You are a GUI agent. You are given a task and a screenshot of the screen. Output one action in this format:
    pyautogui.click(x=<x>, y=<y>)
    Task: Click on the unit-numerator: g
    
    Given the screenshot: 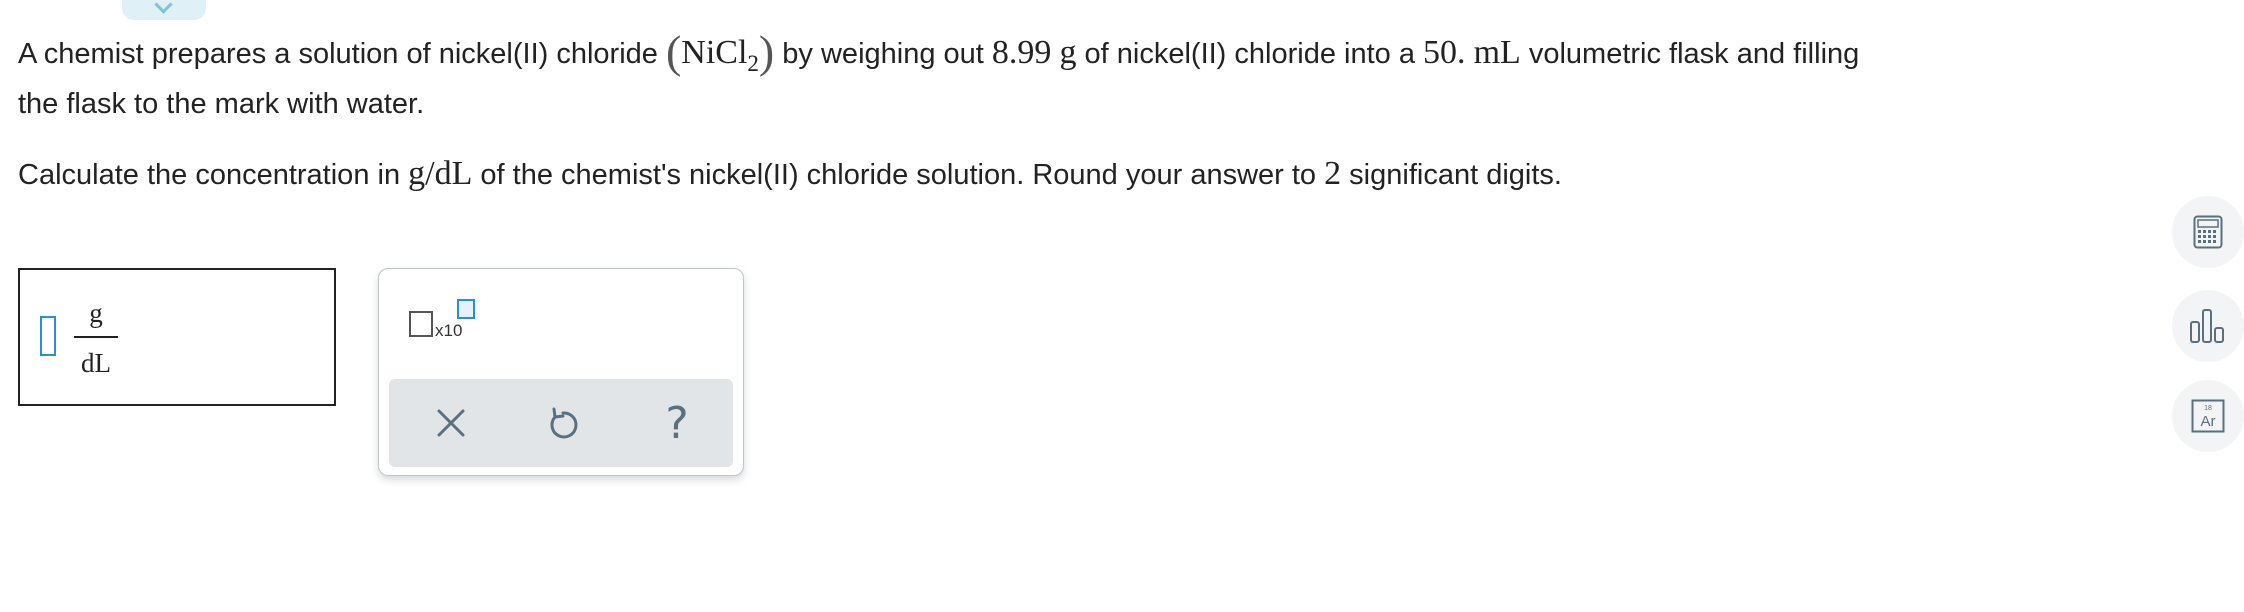 What is the action you would take?
    pyautogui.click(x=96, y=313)
    